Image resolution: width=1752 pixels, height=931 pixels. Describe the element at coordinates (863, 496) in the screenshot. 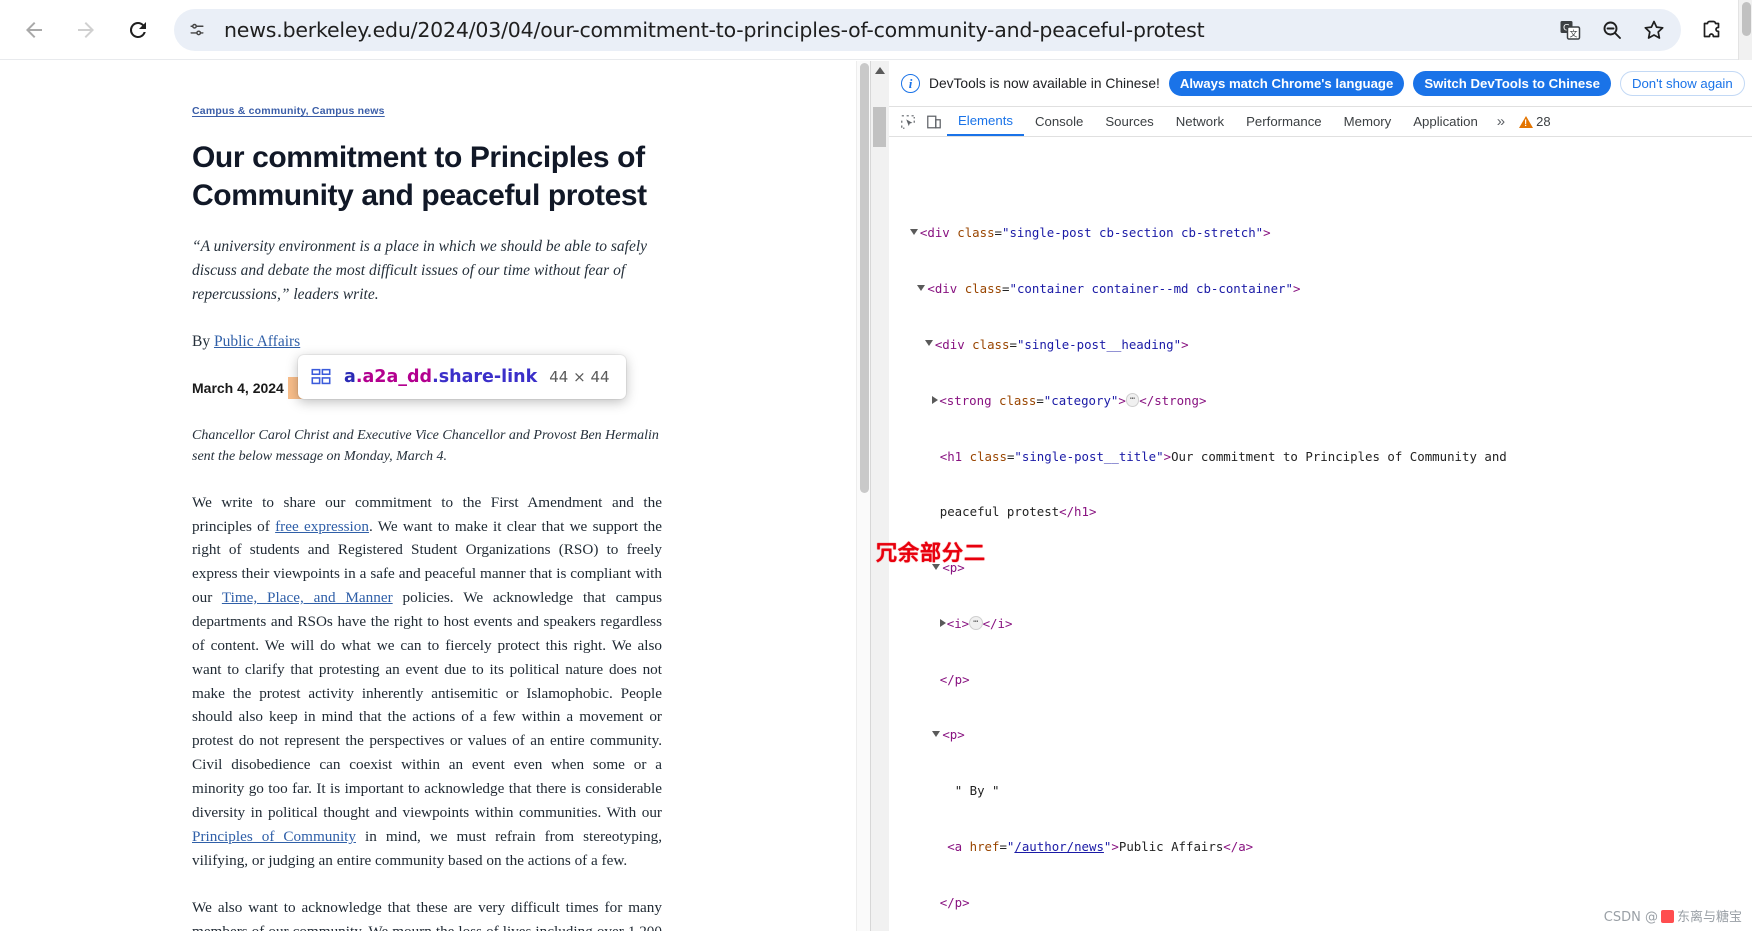

I see `page-scrollbar` at that location.